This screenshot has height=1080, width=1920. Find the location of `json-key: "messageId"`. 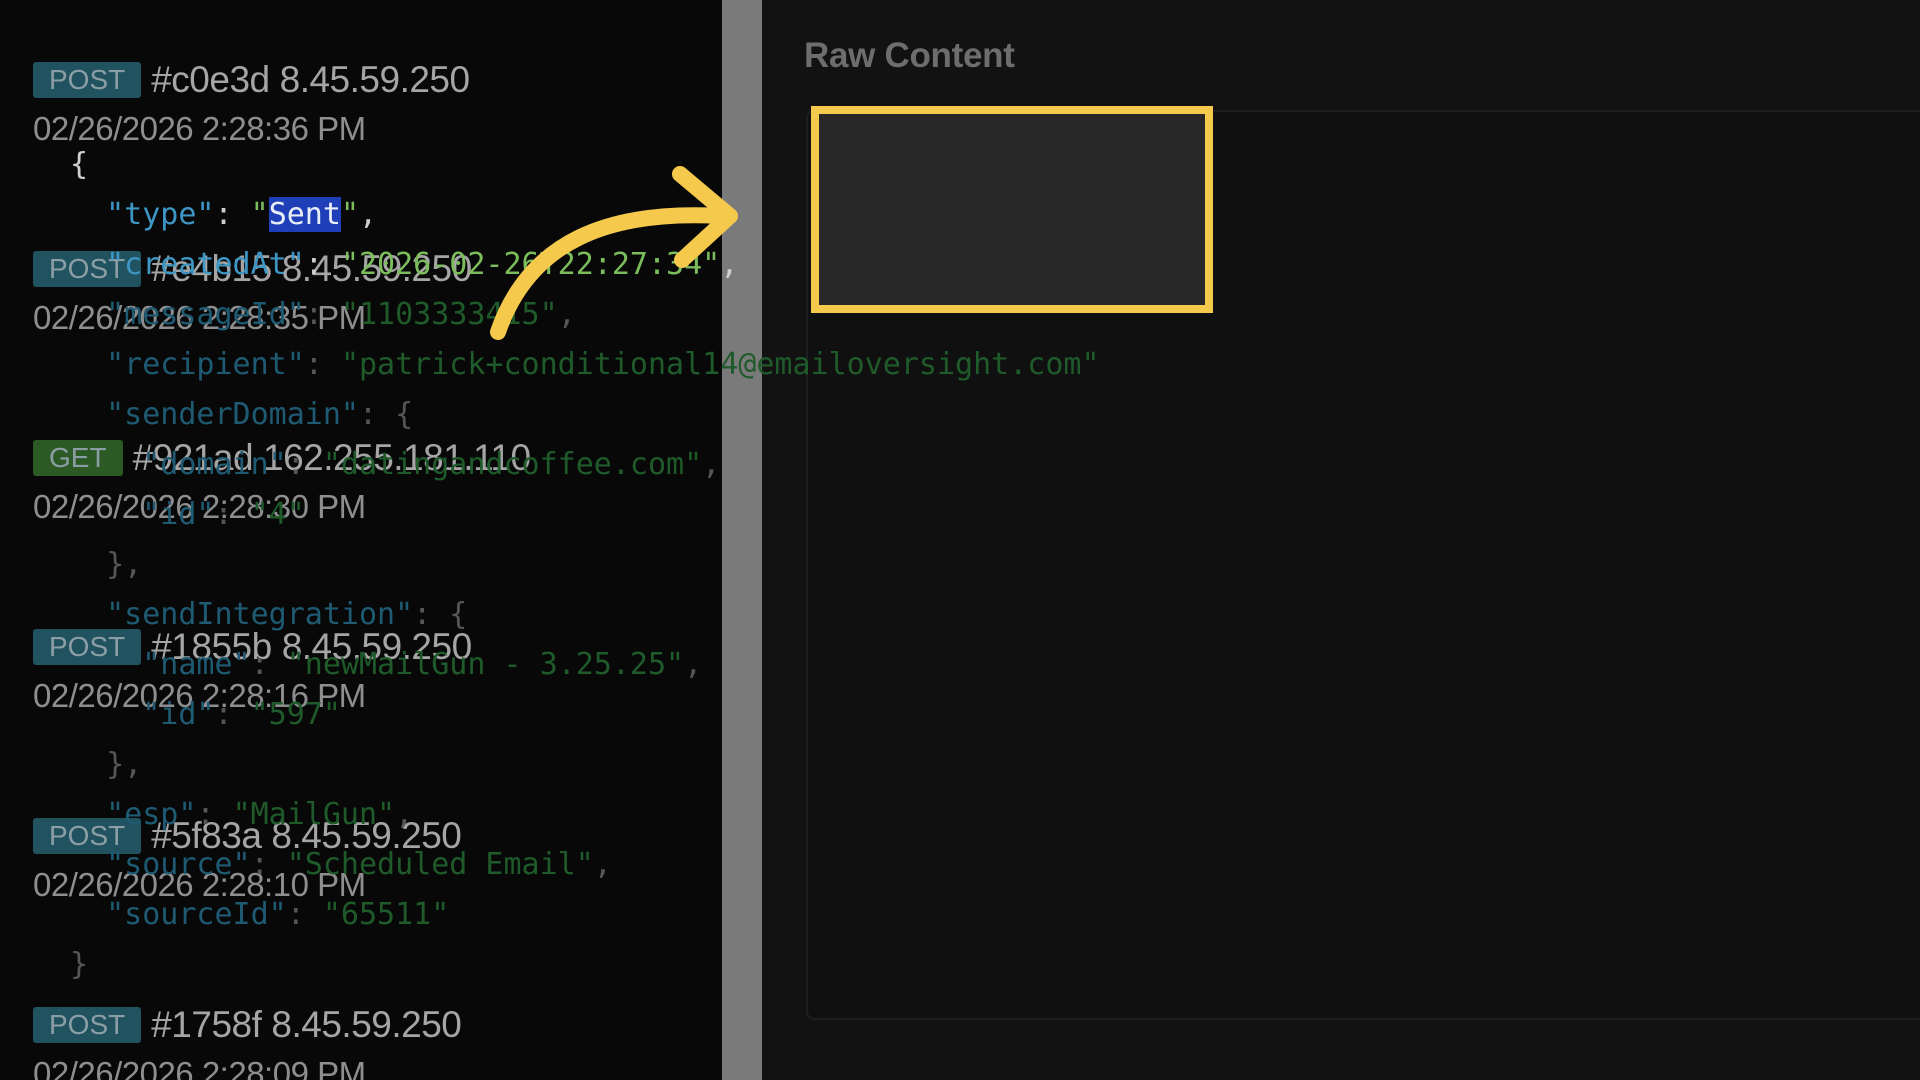

json-key: "messageId" is located at coordinates (205, 314).